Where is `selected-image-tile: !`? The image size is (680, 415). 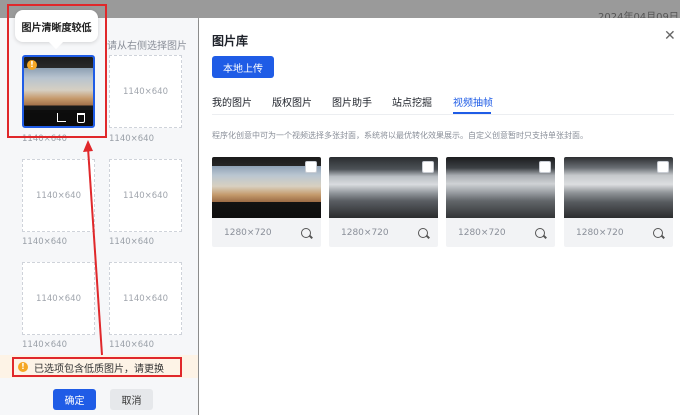 selected-image-tile: ! is located at coordinates (58, 91).